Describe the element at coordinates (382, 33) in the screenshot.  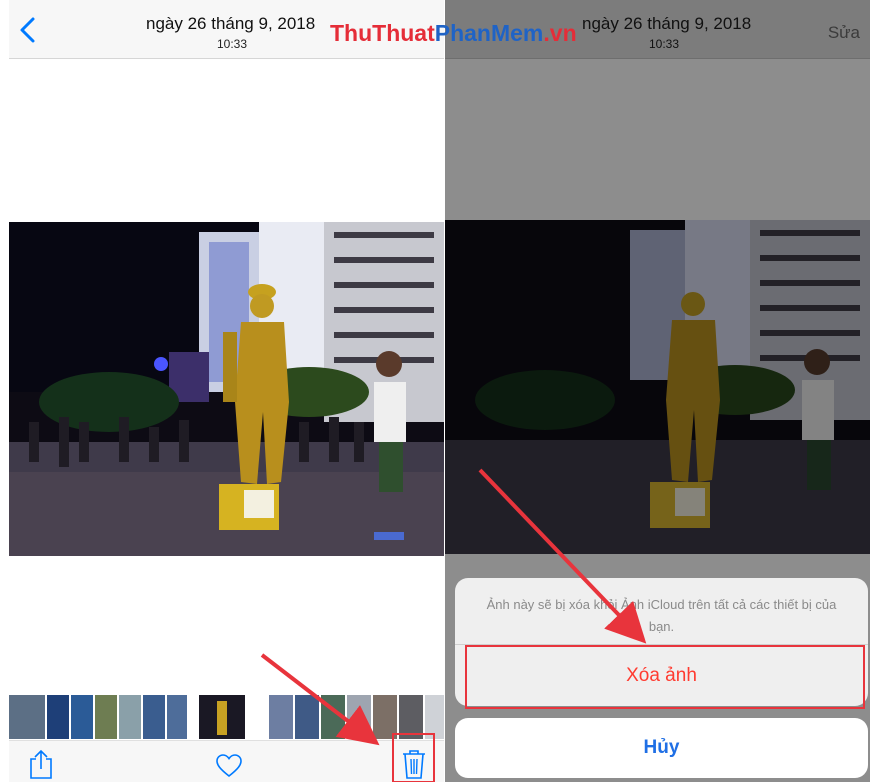
I see `watermark-part1: ThuThuat` at that location.